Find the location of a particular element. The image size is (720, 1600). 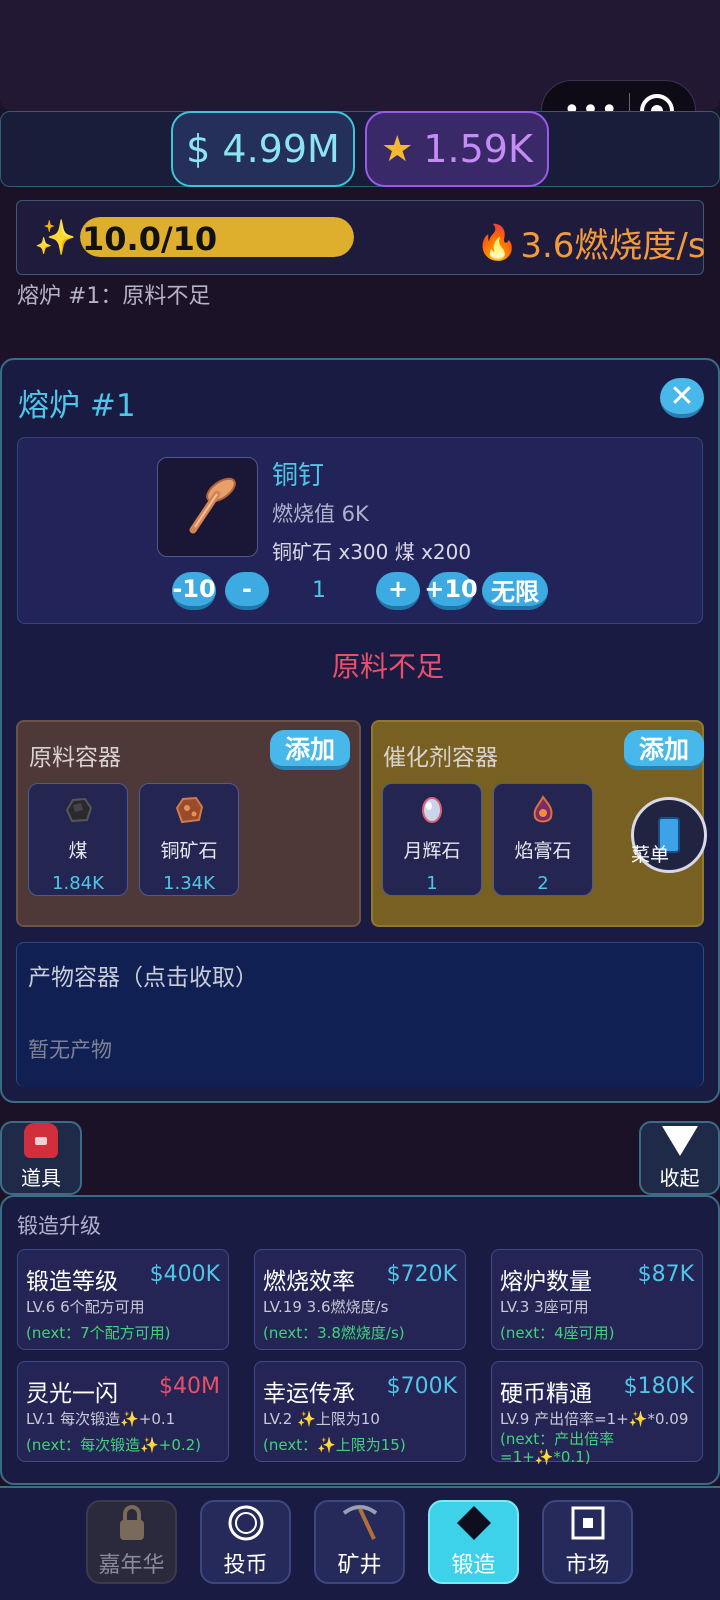

recipe-card is located at coordinates (360, 530).